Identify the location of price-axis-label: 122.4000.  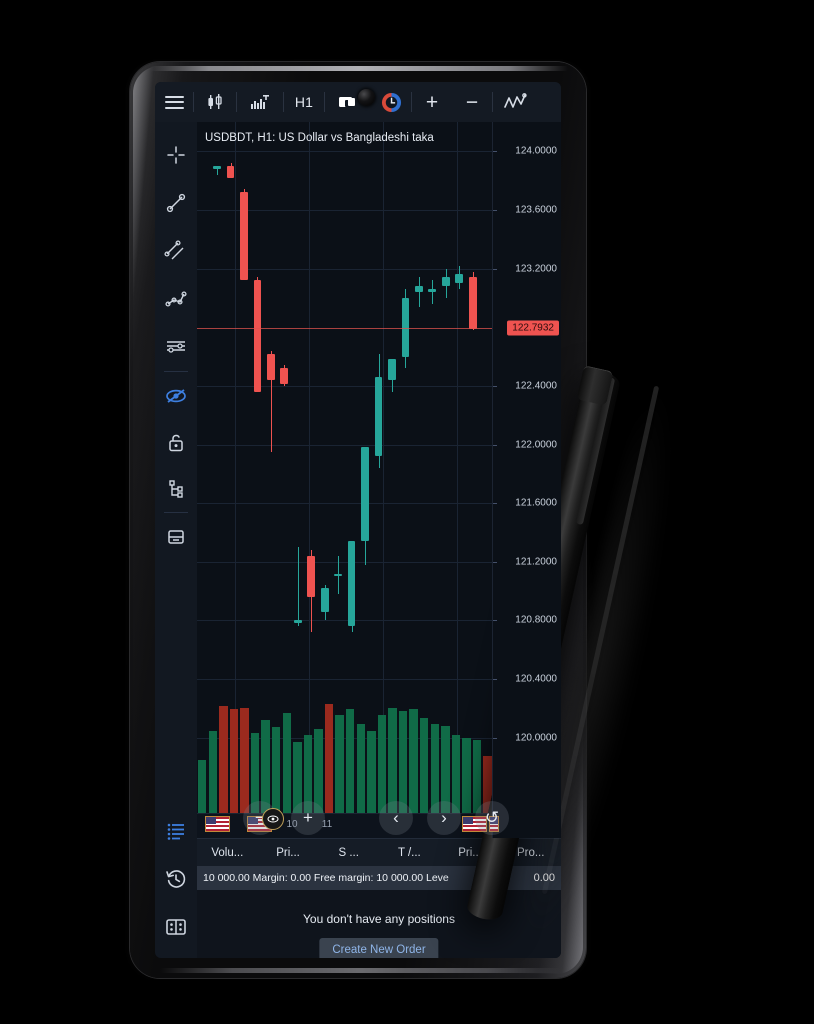
(536, 386).